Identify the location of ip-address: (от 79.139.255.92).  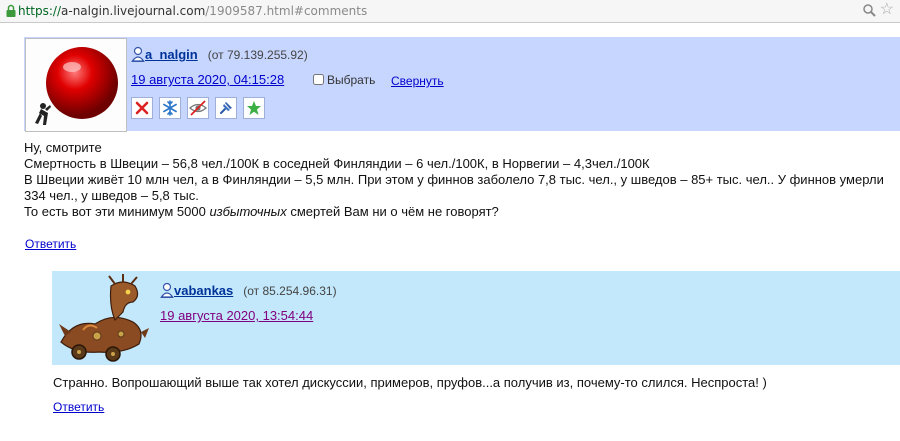
(257, 55).